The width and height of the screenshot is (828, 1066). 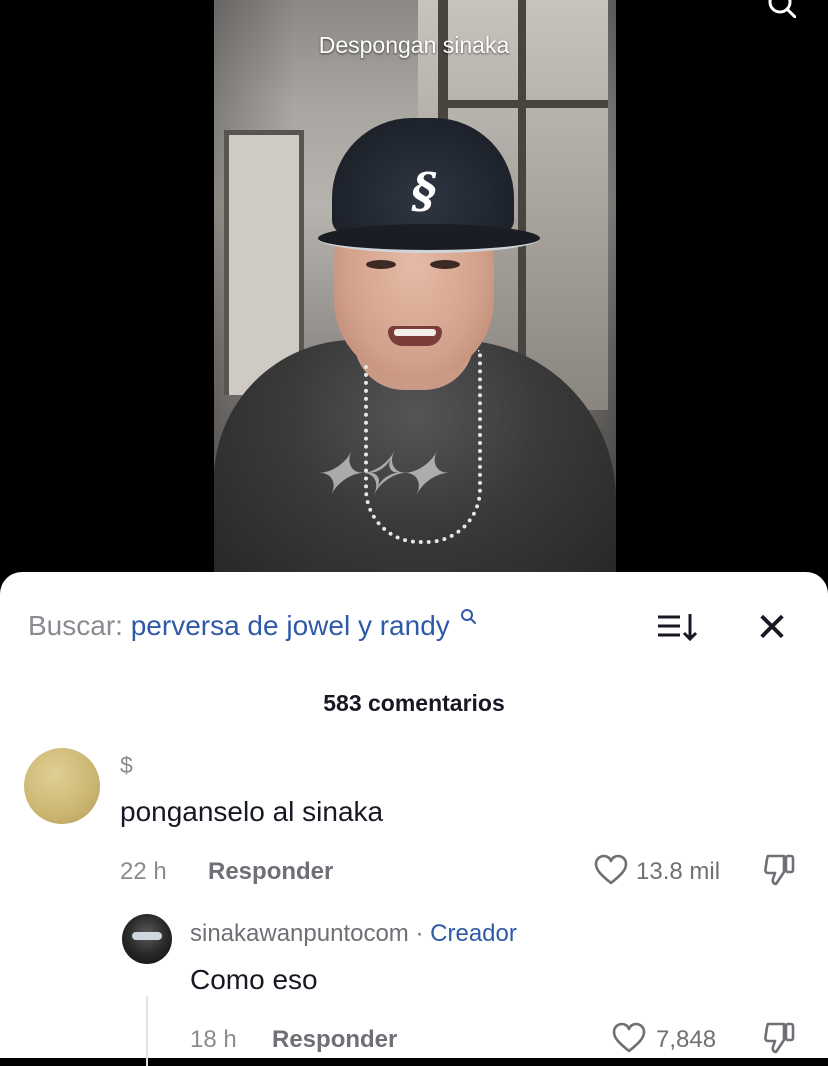 What do you see at coordinates (429, 238) in the screenshot?
I see `cap-brim` at bounding box center [429, 238].